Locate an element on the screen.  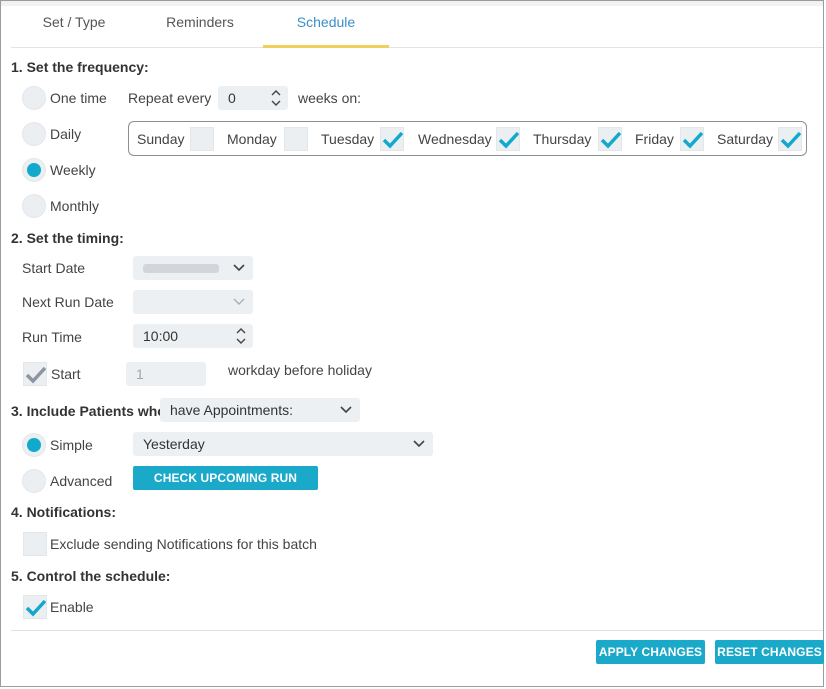
day-label-wednesday: Wednesday is located at coordinates (455, 139).